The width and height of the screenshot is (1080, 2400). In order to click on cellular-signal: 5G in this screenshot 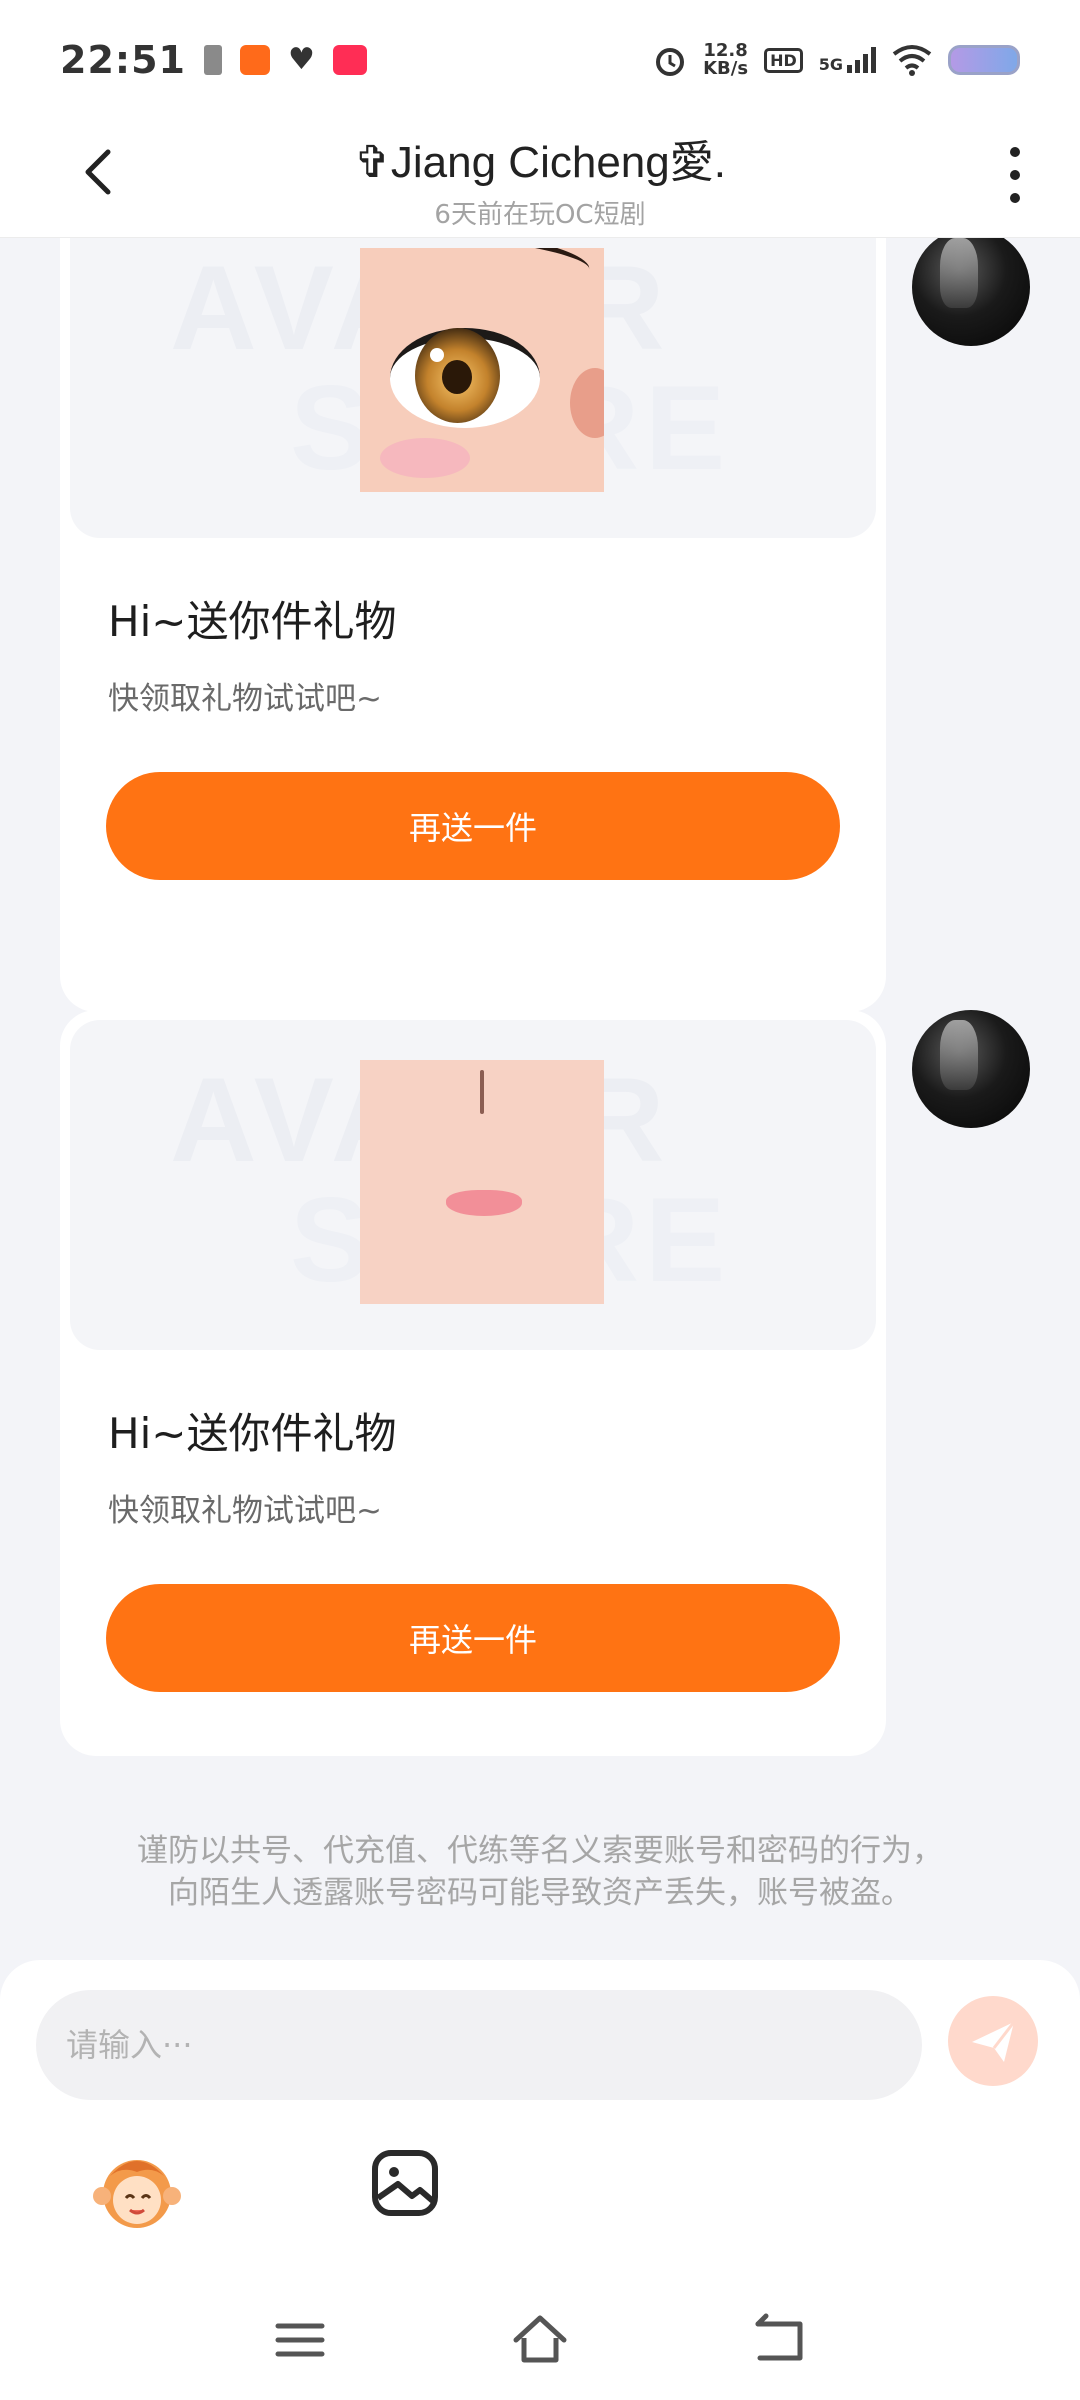, I will do `click(847, 60)`.